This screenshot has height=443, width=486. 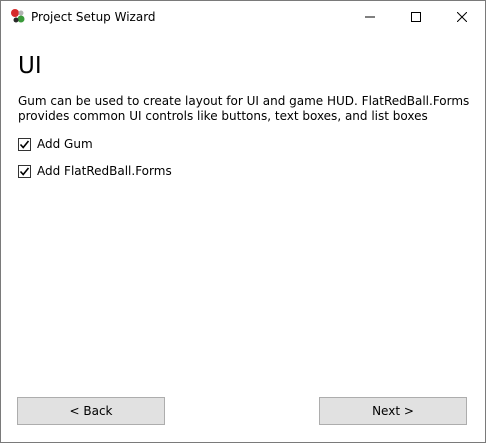 I want to click on close-button, so click(x=462, y=16).